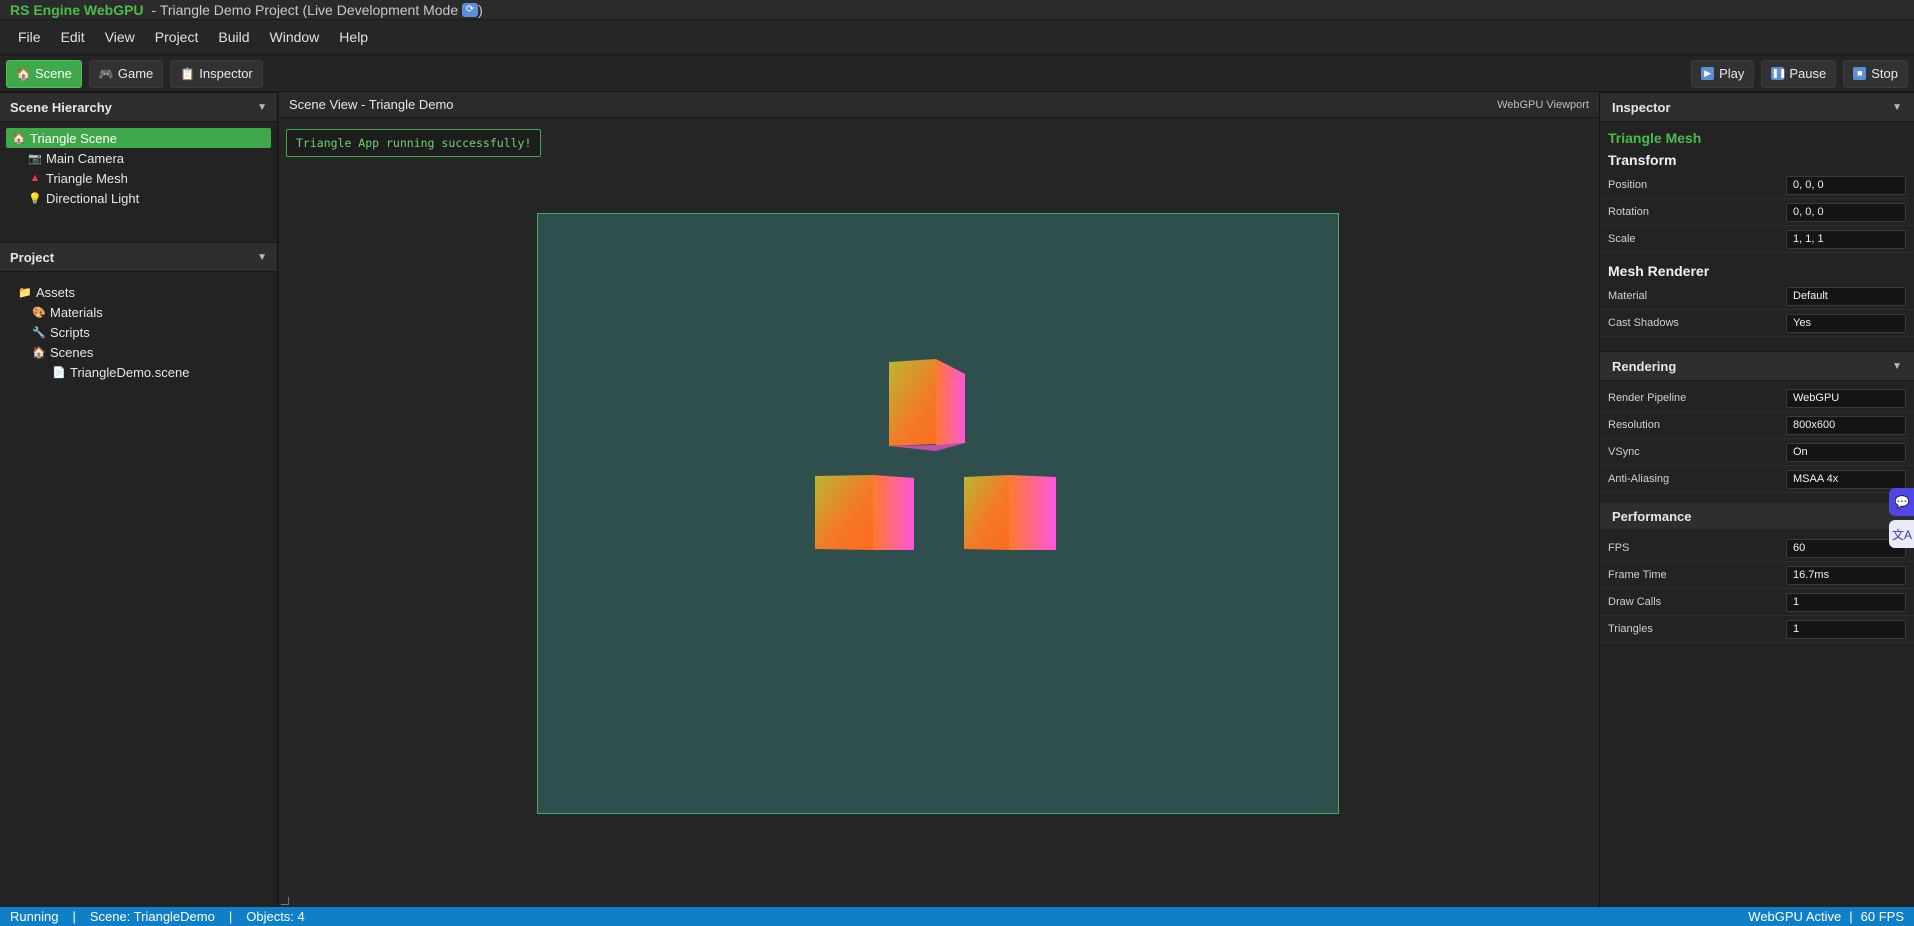  I want to click on folder-icon: 📁, so click(25, 292).